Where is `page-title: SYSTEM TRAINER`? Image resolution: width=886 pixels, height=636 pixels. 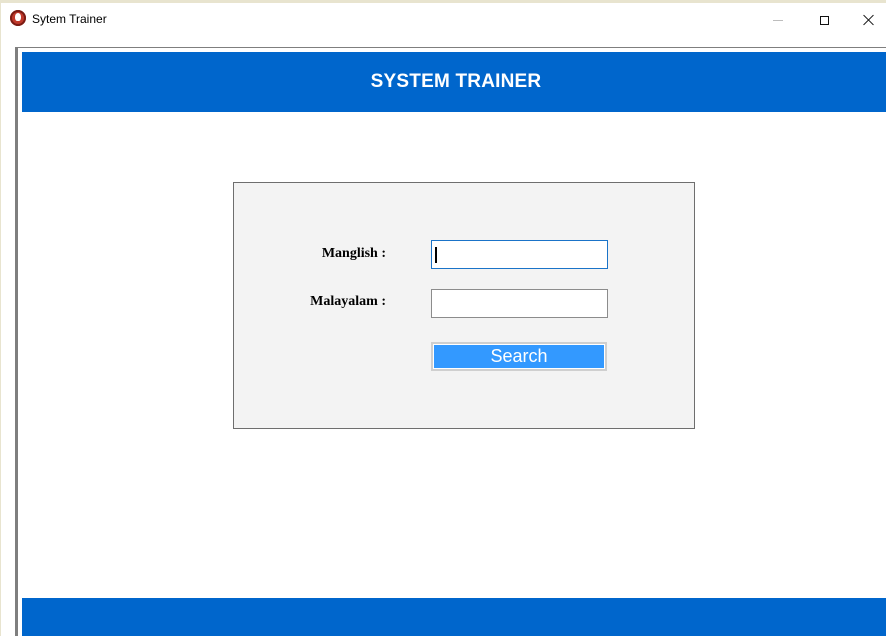
page-title: SYSTEM TRAINER is located at coordinates (456, 81).